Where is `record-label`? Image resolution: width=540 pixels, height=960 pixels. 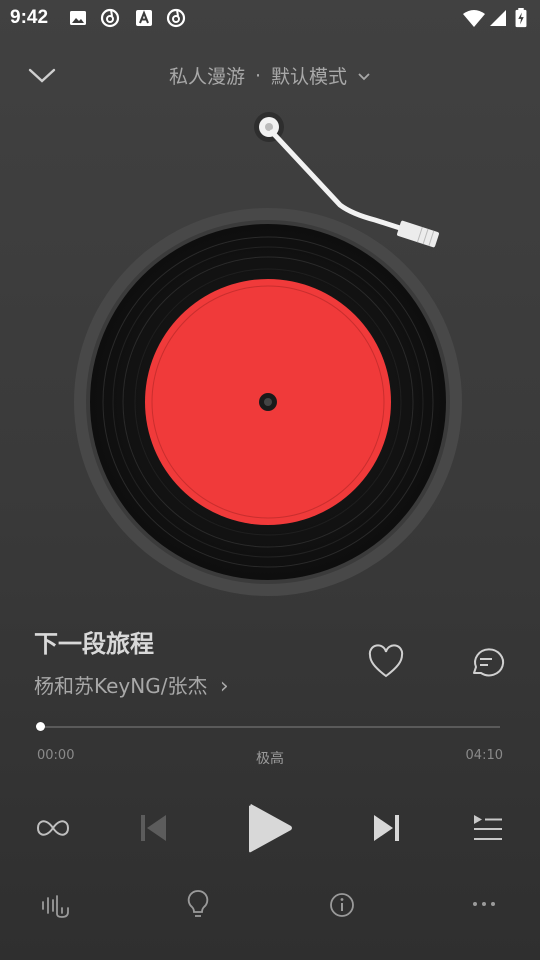 record-label is located at coordinates (268, 402).